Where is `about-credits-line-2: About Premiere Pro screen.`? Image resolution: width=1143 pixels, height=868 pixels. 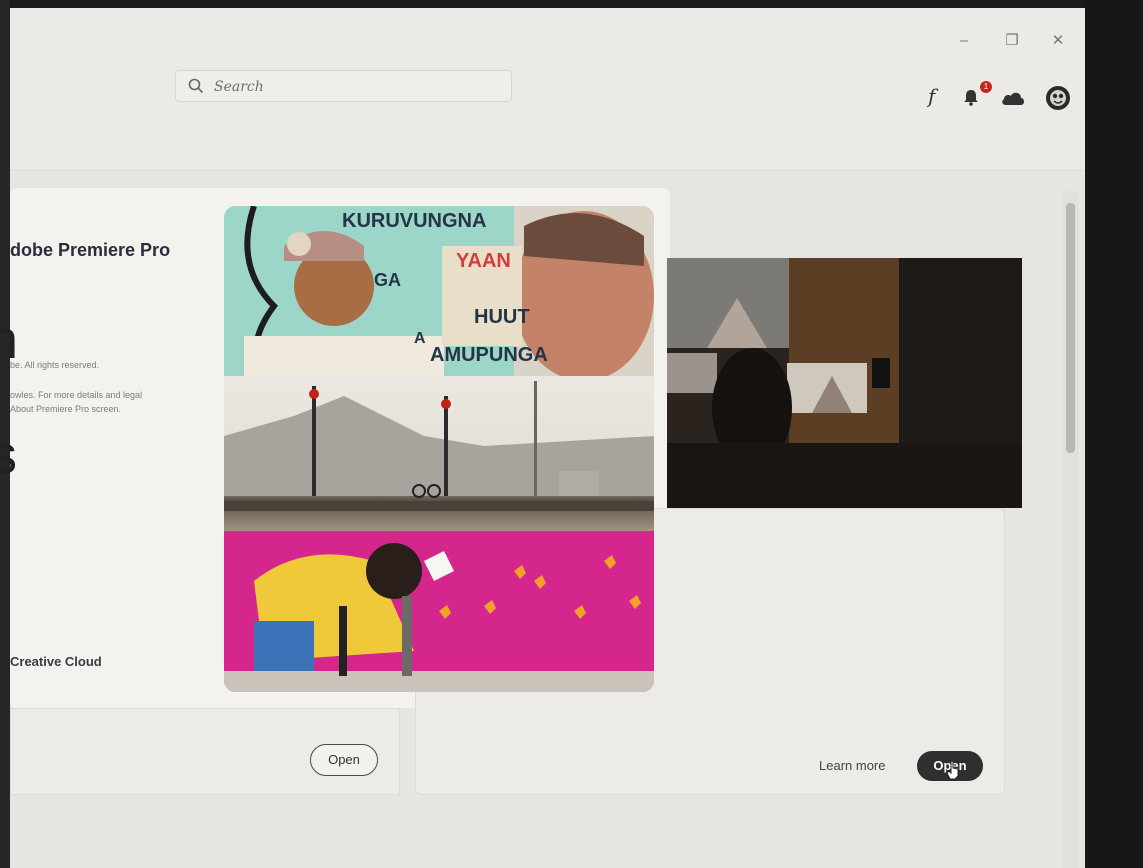 about-credits-line-2: About Premiere Pro screen. is located at coordinates (66, 409).